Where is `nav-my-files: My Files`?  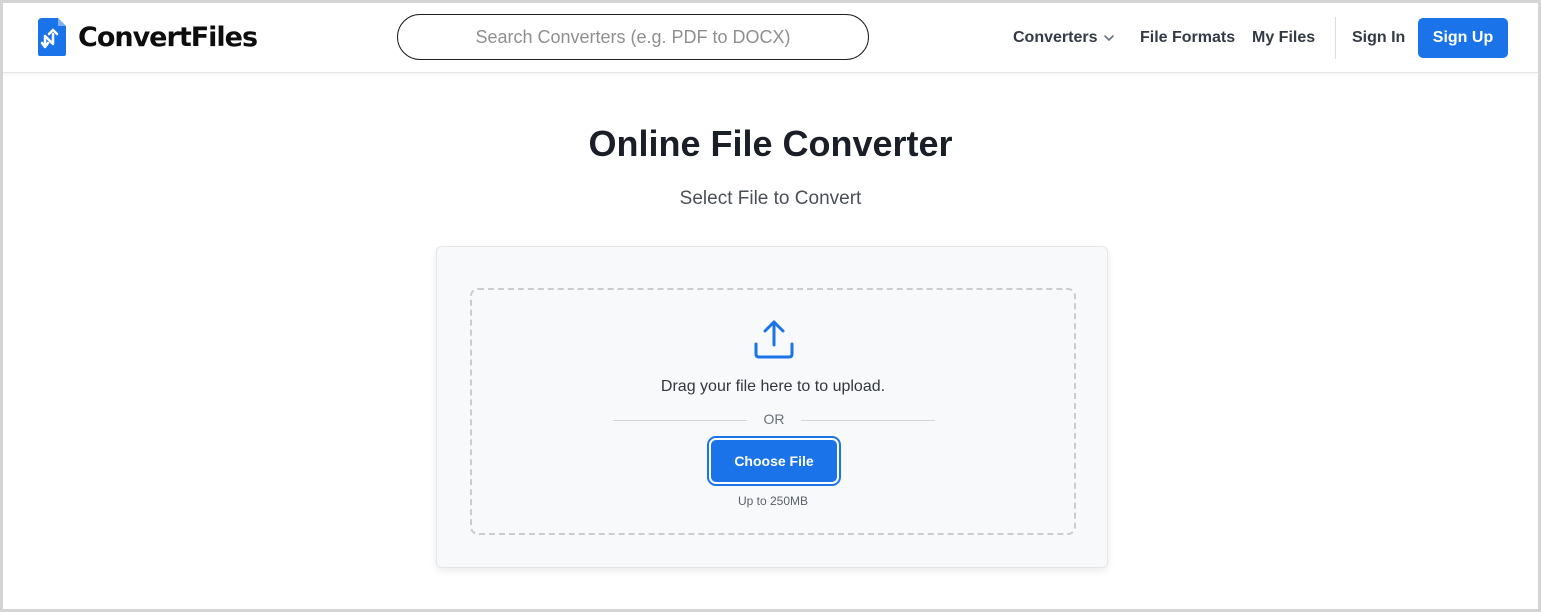 nav-my-files: My Files is located at coordinates (1283, 38).